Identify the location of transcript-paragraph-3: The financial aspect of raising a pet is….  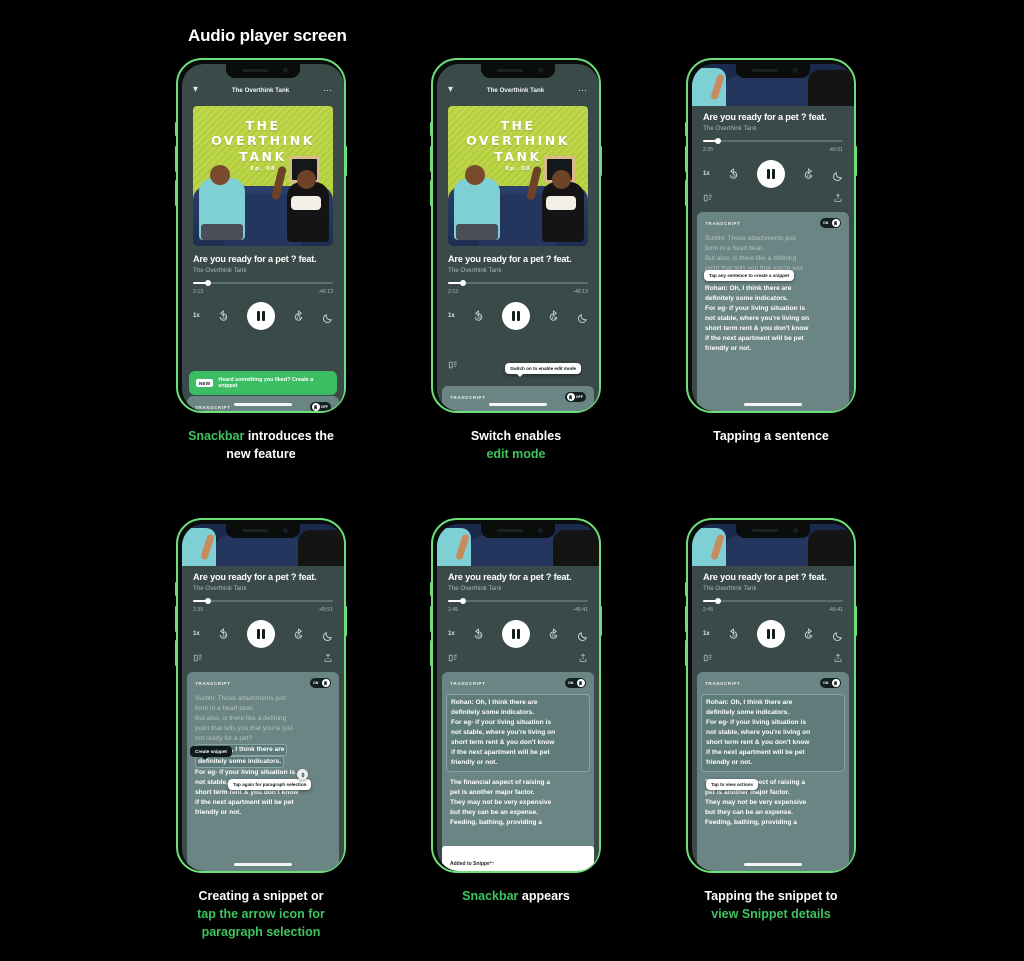
(518, 803).